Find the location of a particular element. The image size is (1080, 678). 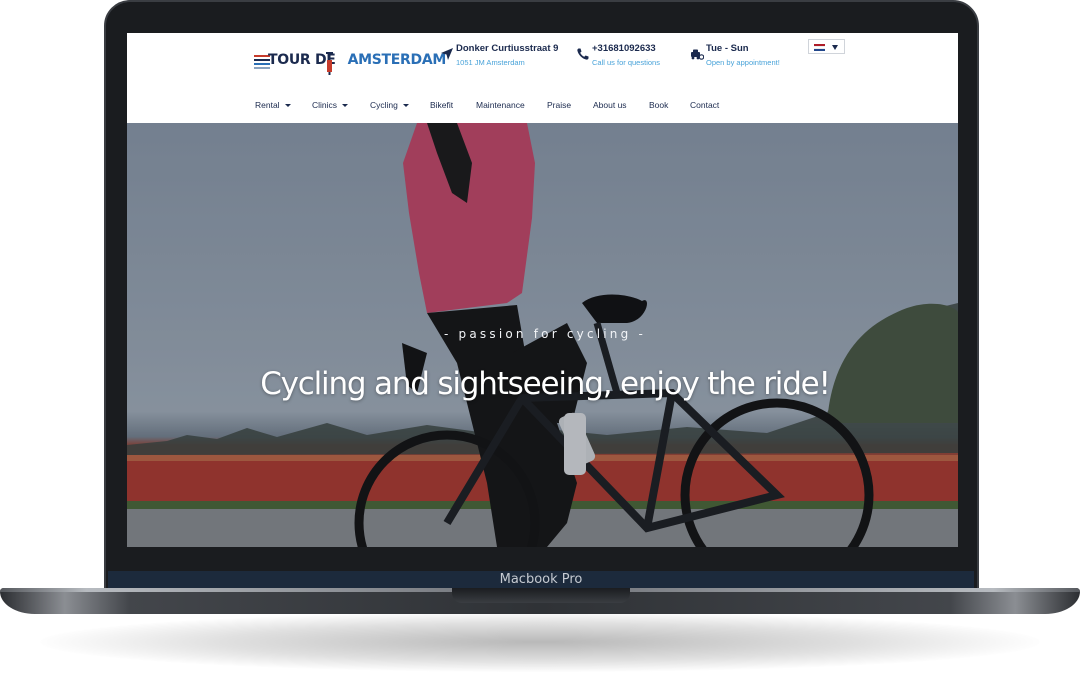

hours-subtitle: Open by appointment! is located at coordinates (743, 62).